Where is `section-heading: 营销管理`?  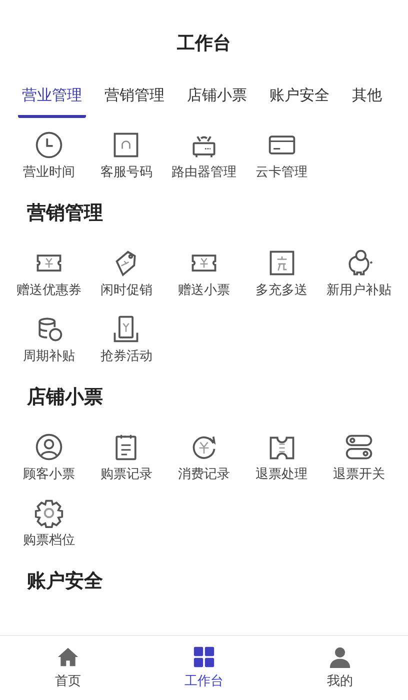 section-heading: 营销管理 is located at coordinates (65, 213).